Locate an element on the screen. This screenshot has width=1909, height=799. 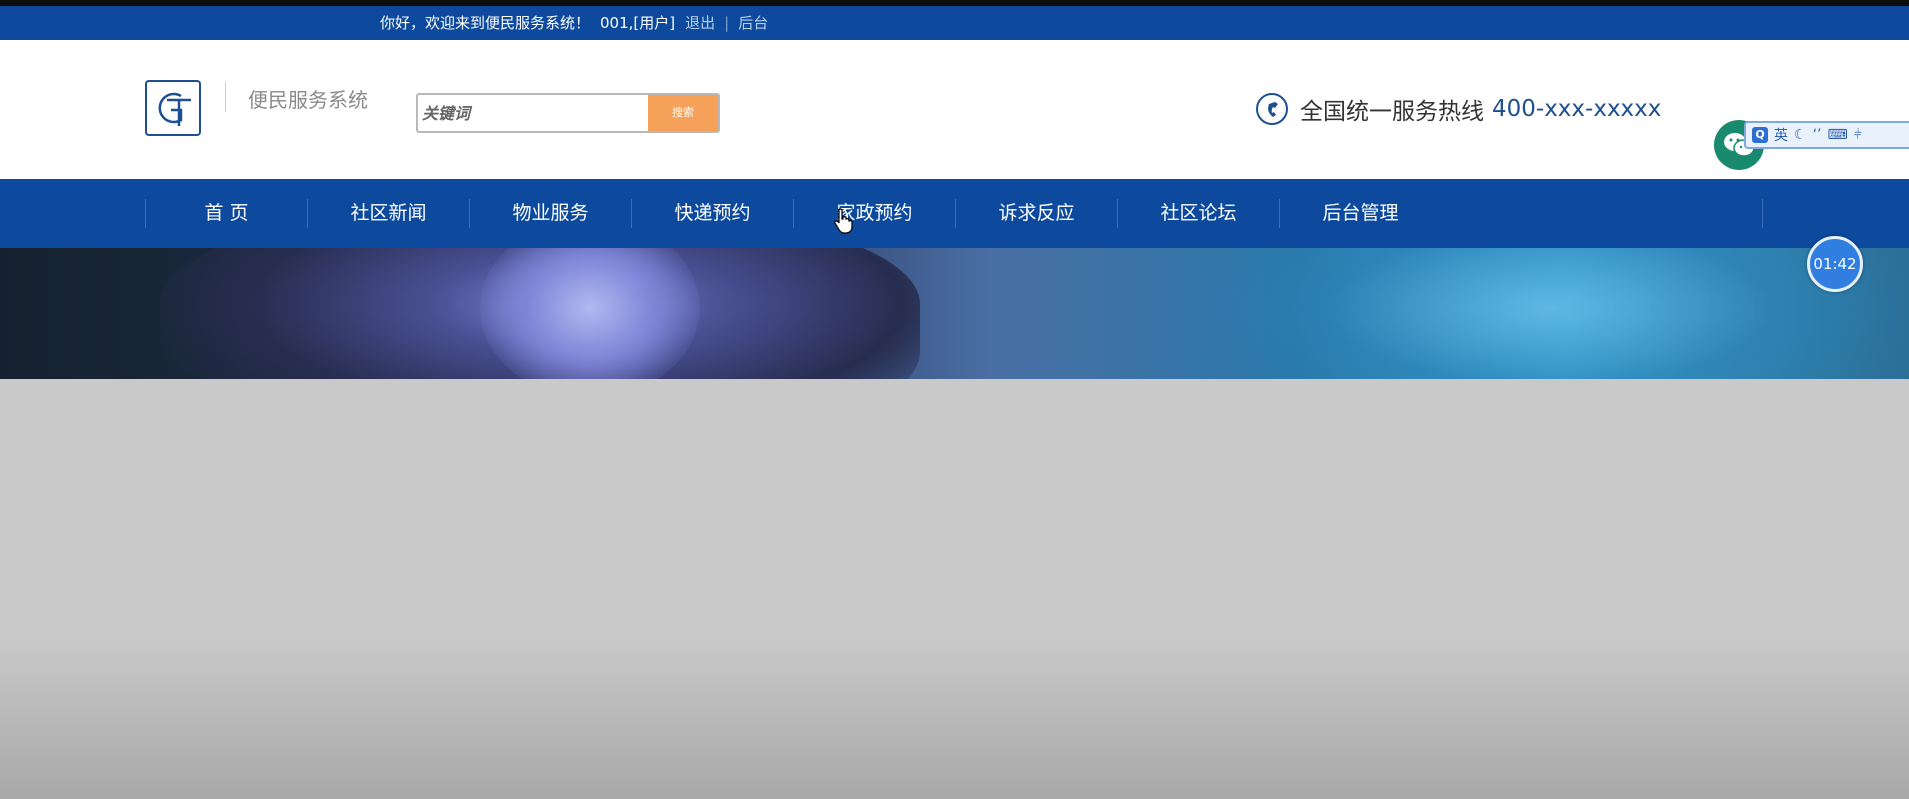
top-bar-content: 你好，欢迎来到便民服务系统！ 001,[用户] 退出 | 后台 is located at coordinates (574, 23).